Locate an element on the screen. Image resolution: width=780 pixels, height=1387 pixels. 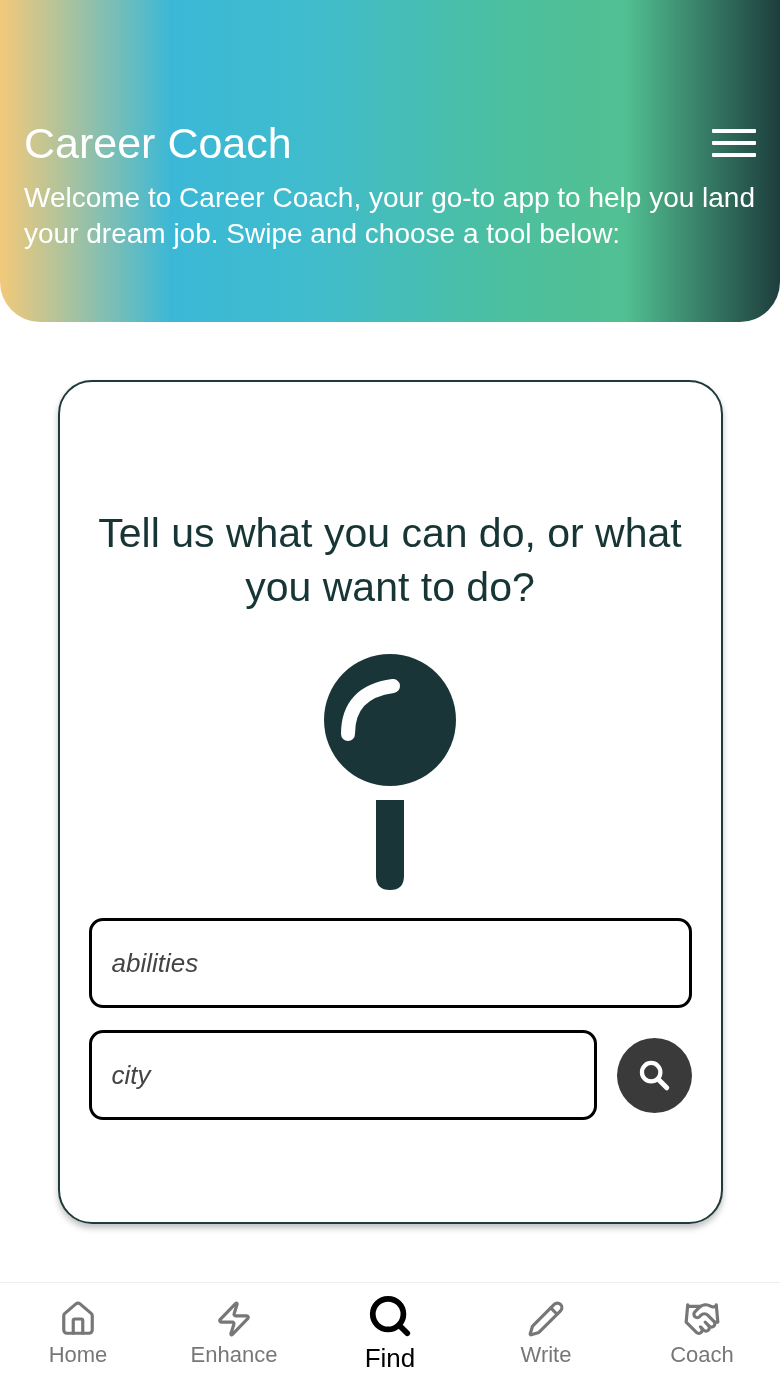
nav-tab: Enhance is located at coordinates (234, 1335).